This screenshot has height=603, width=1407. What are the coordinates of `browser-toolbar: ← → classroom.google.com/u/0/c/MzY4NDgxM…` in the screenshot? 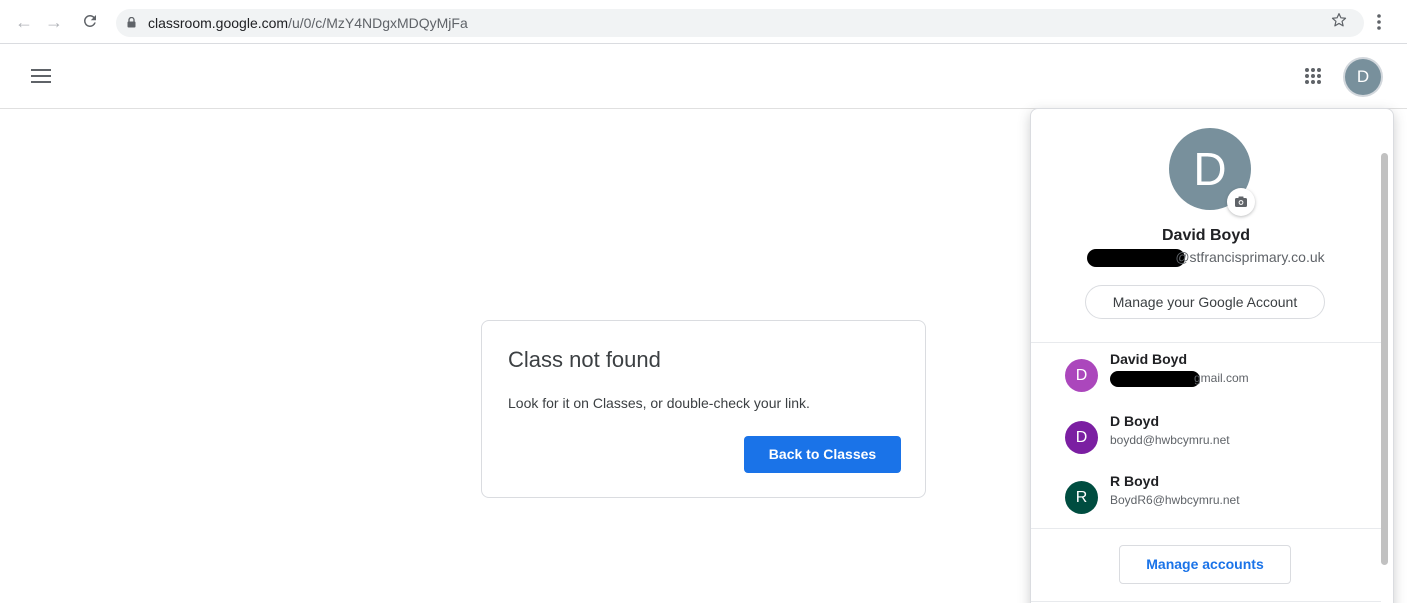 It's located at (703, 22).